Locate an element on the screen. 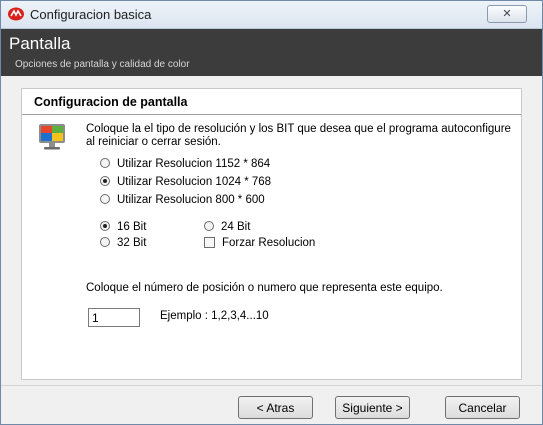  window-title: Configuracion basica is located at coordinates (91, 14).